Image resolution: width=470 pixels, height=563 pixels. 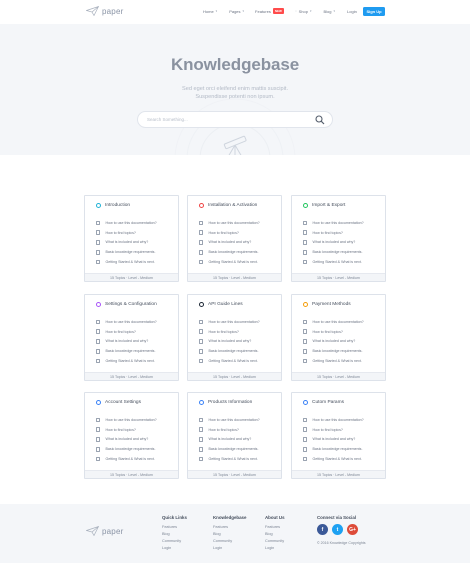 I want to click on nav-features: Features NEW, so click(x=269, y=11).